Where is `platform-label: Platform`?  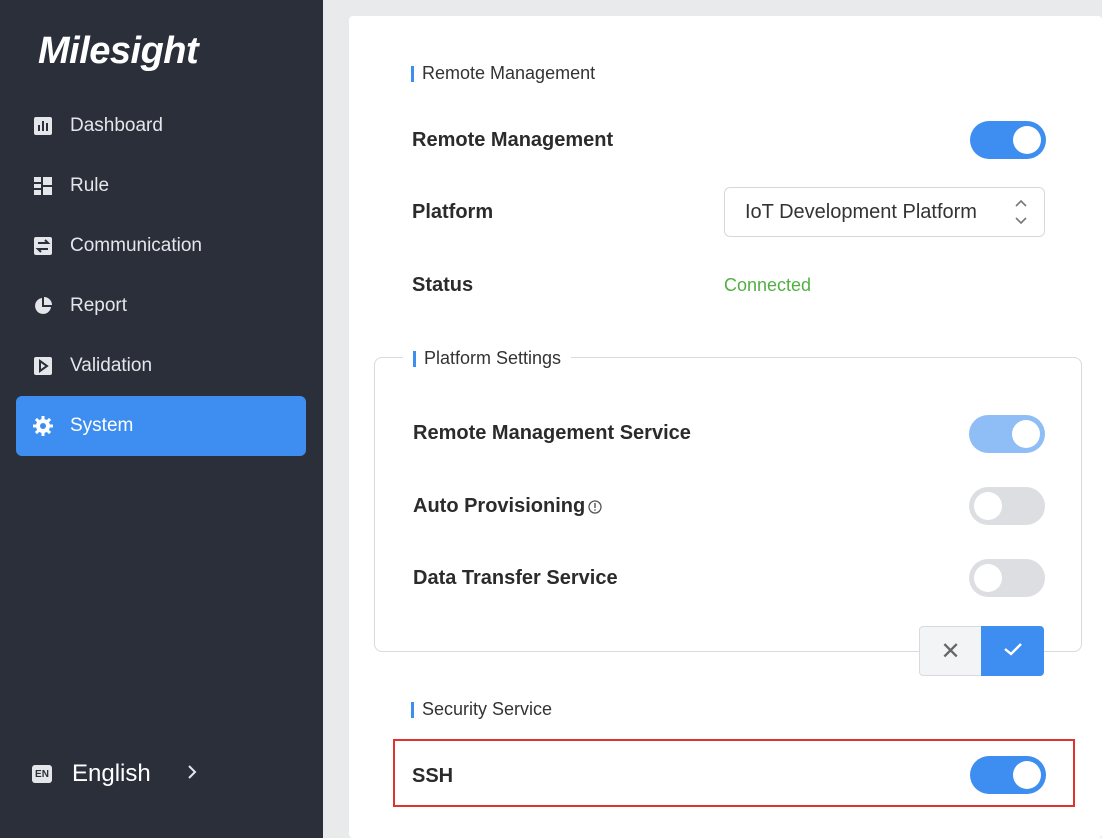 platform-label: Platform is located at coordinates (453, 212).